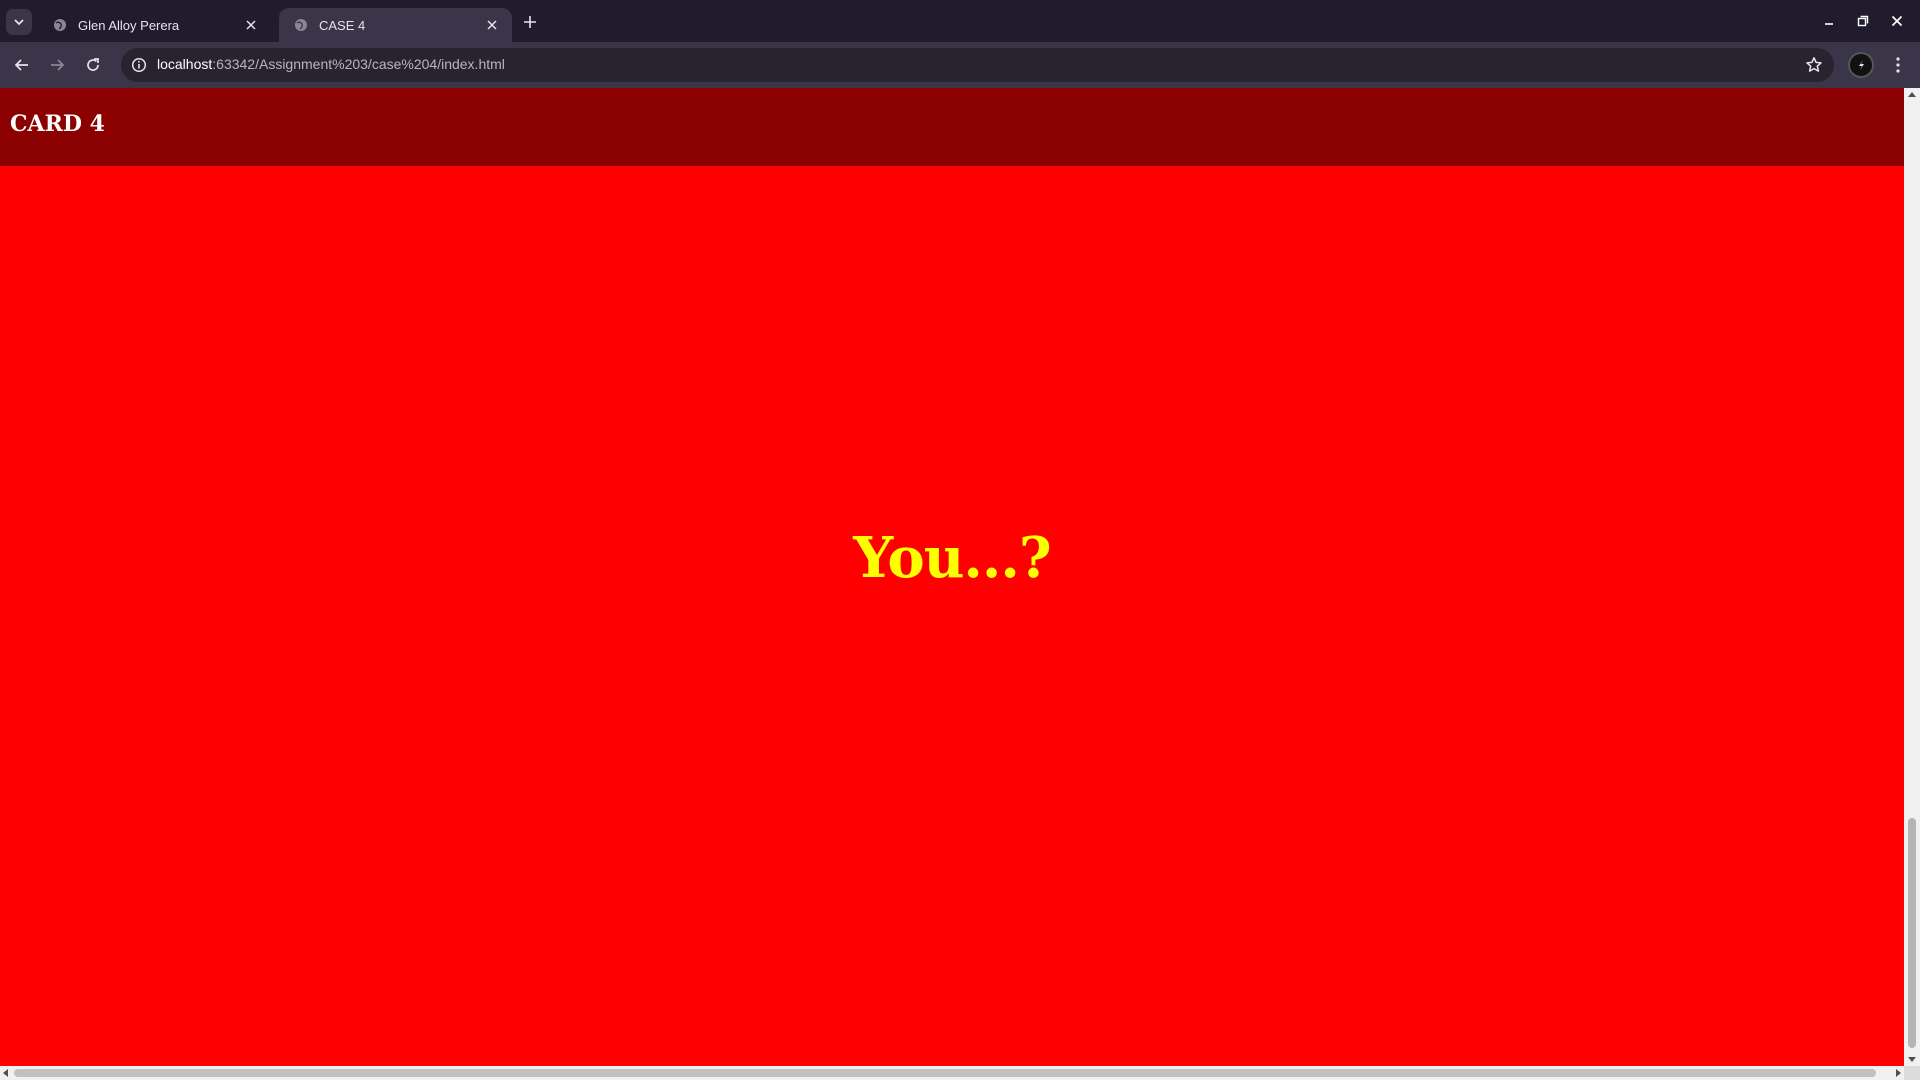 Image resolution: width=1920 pixels, height=1080 pixels. I want to click on horizontal-scrollbar, so click(952, 1073).